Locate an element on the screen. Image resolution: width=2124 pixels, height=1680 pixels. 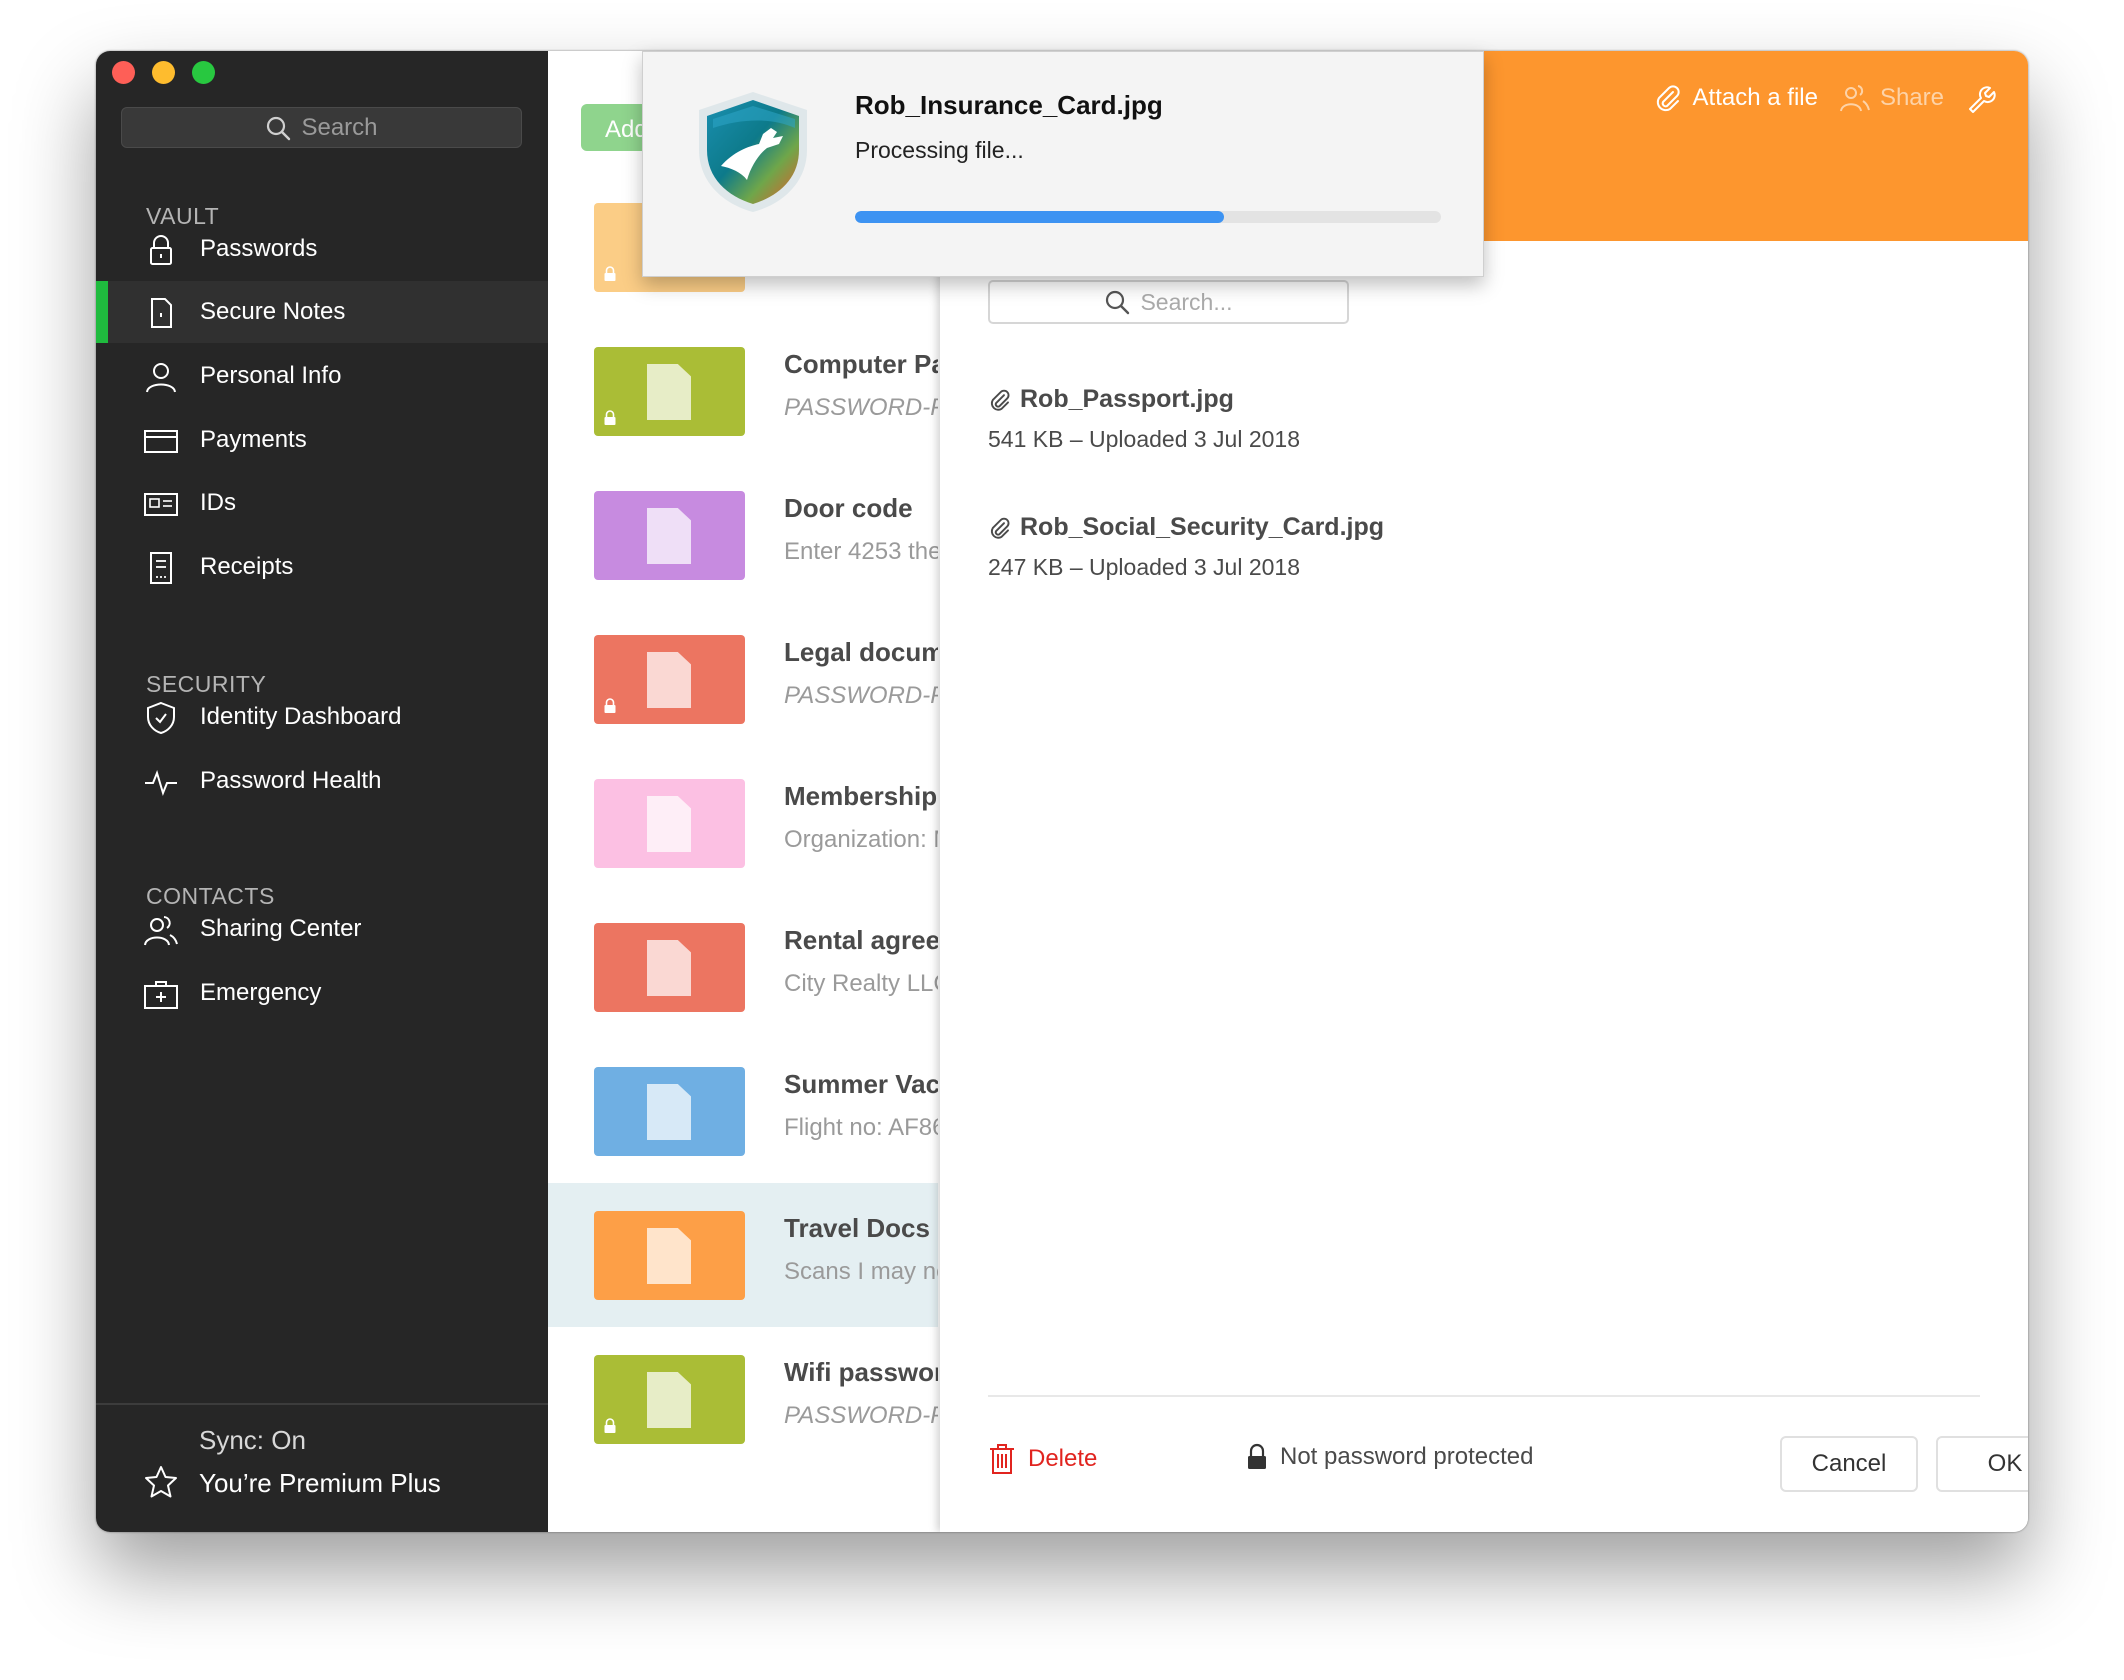
note-title: Memberships is located at coordinates (861, 796).